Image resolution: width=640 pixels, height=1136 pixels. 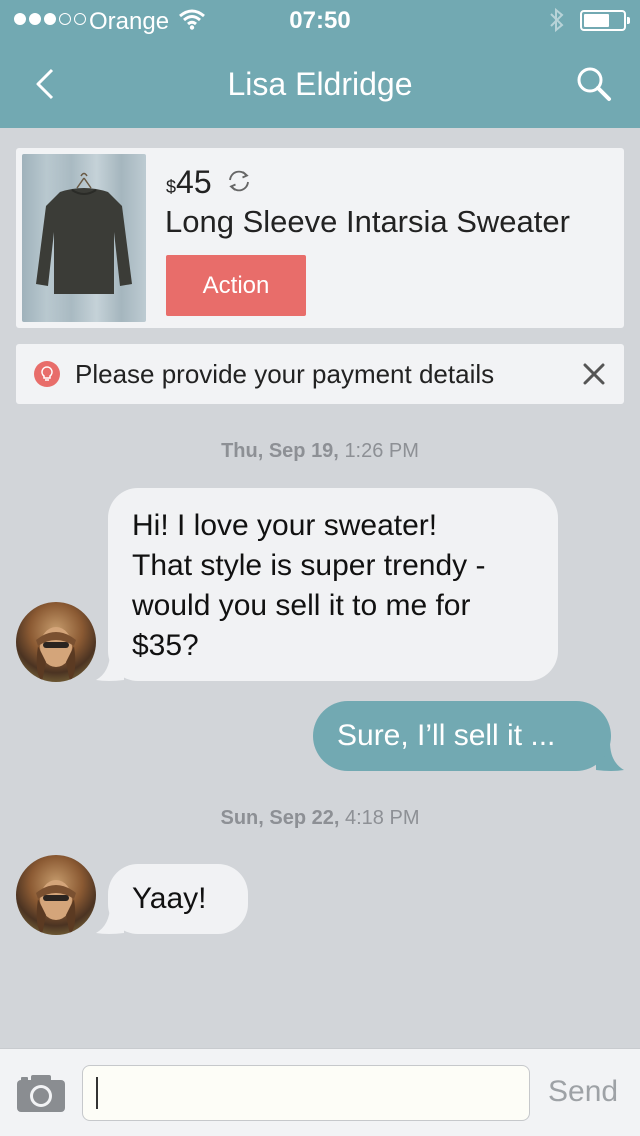 I want to click on item-title: Long Sleeve Intarsia Sweater, so click(x=367, y=221).